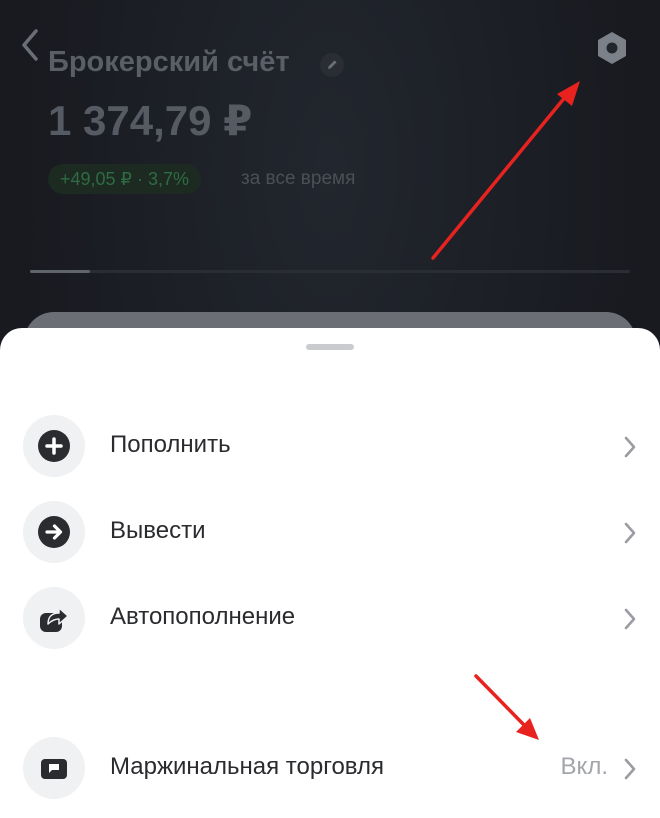  What do you see at coordinates (203, 616) in the screenshot?
I see `auto-replenish-label: Автопополнение` at bounding box center [203, 616].